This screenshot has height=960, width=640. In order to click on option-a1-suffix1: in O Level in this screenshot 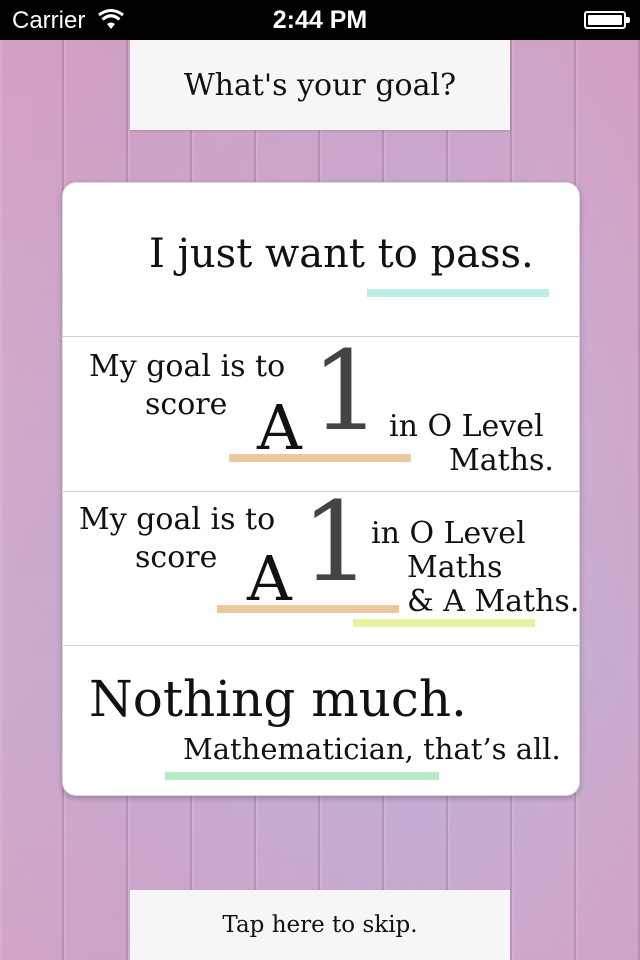, I will do `click(466, 426)`.